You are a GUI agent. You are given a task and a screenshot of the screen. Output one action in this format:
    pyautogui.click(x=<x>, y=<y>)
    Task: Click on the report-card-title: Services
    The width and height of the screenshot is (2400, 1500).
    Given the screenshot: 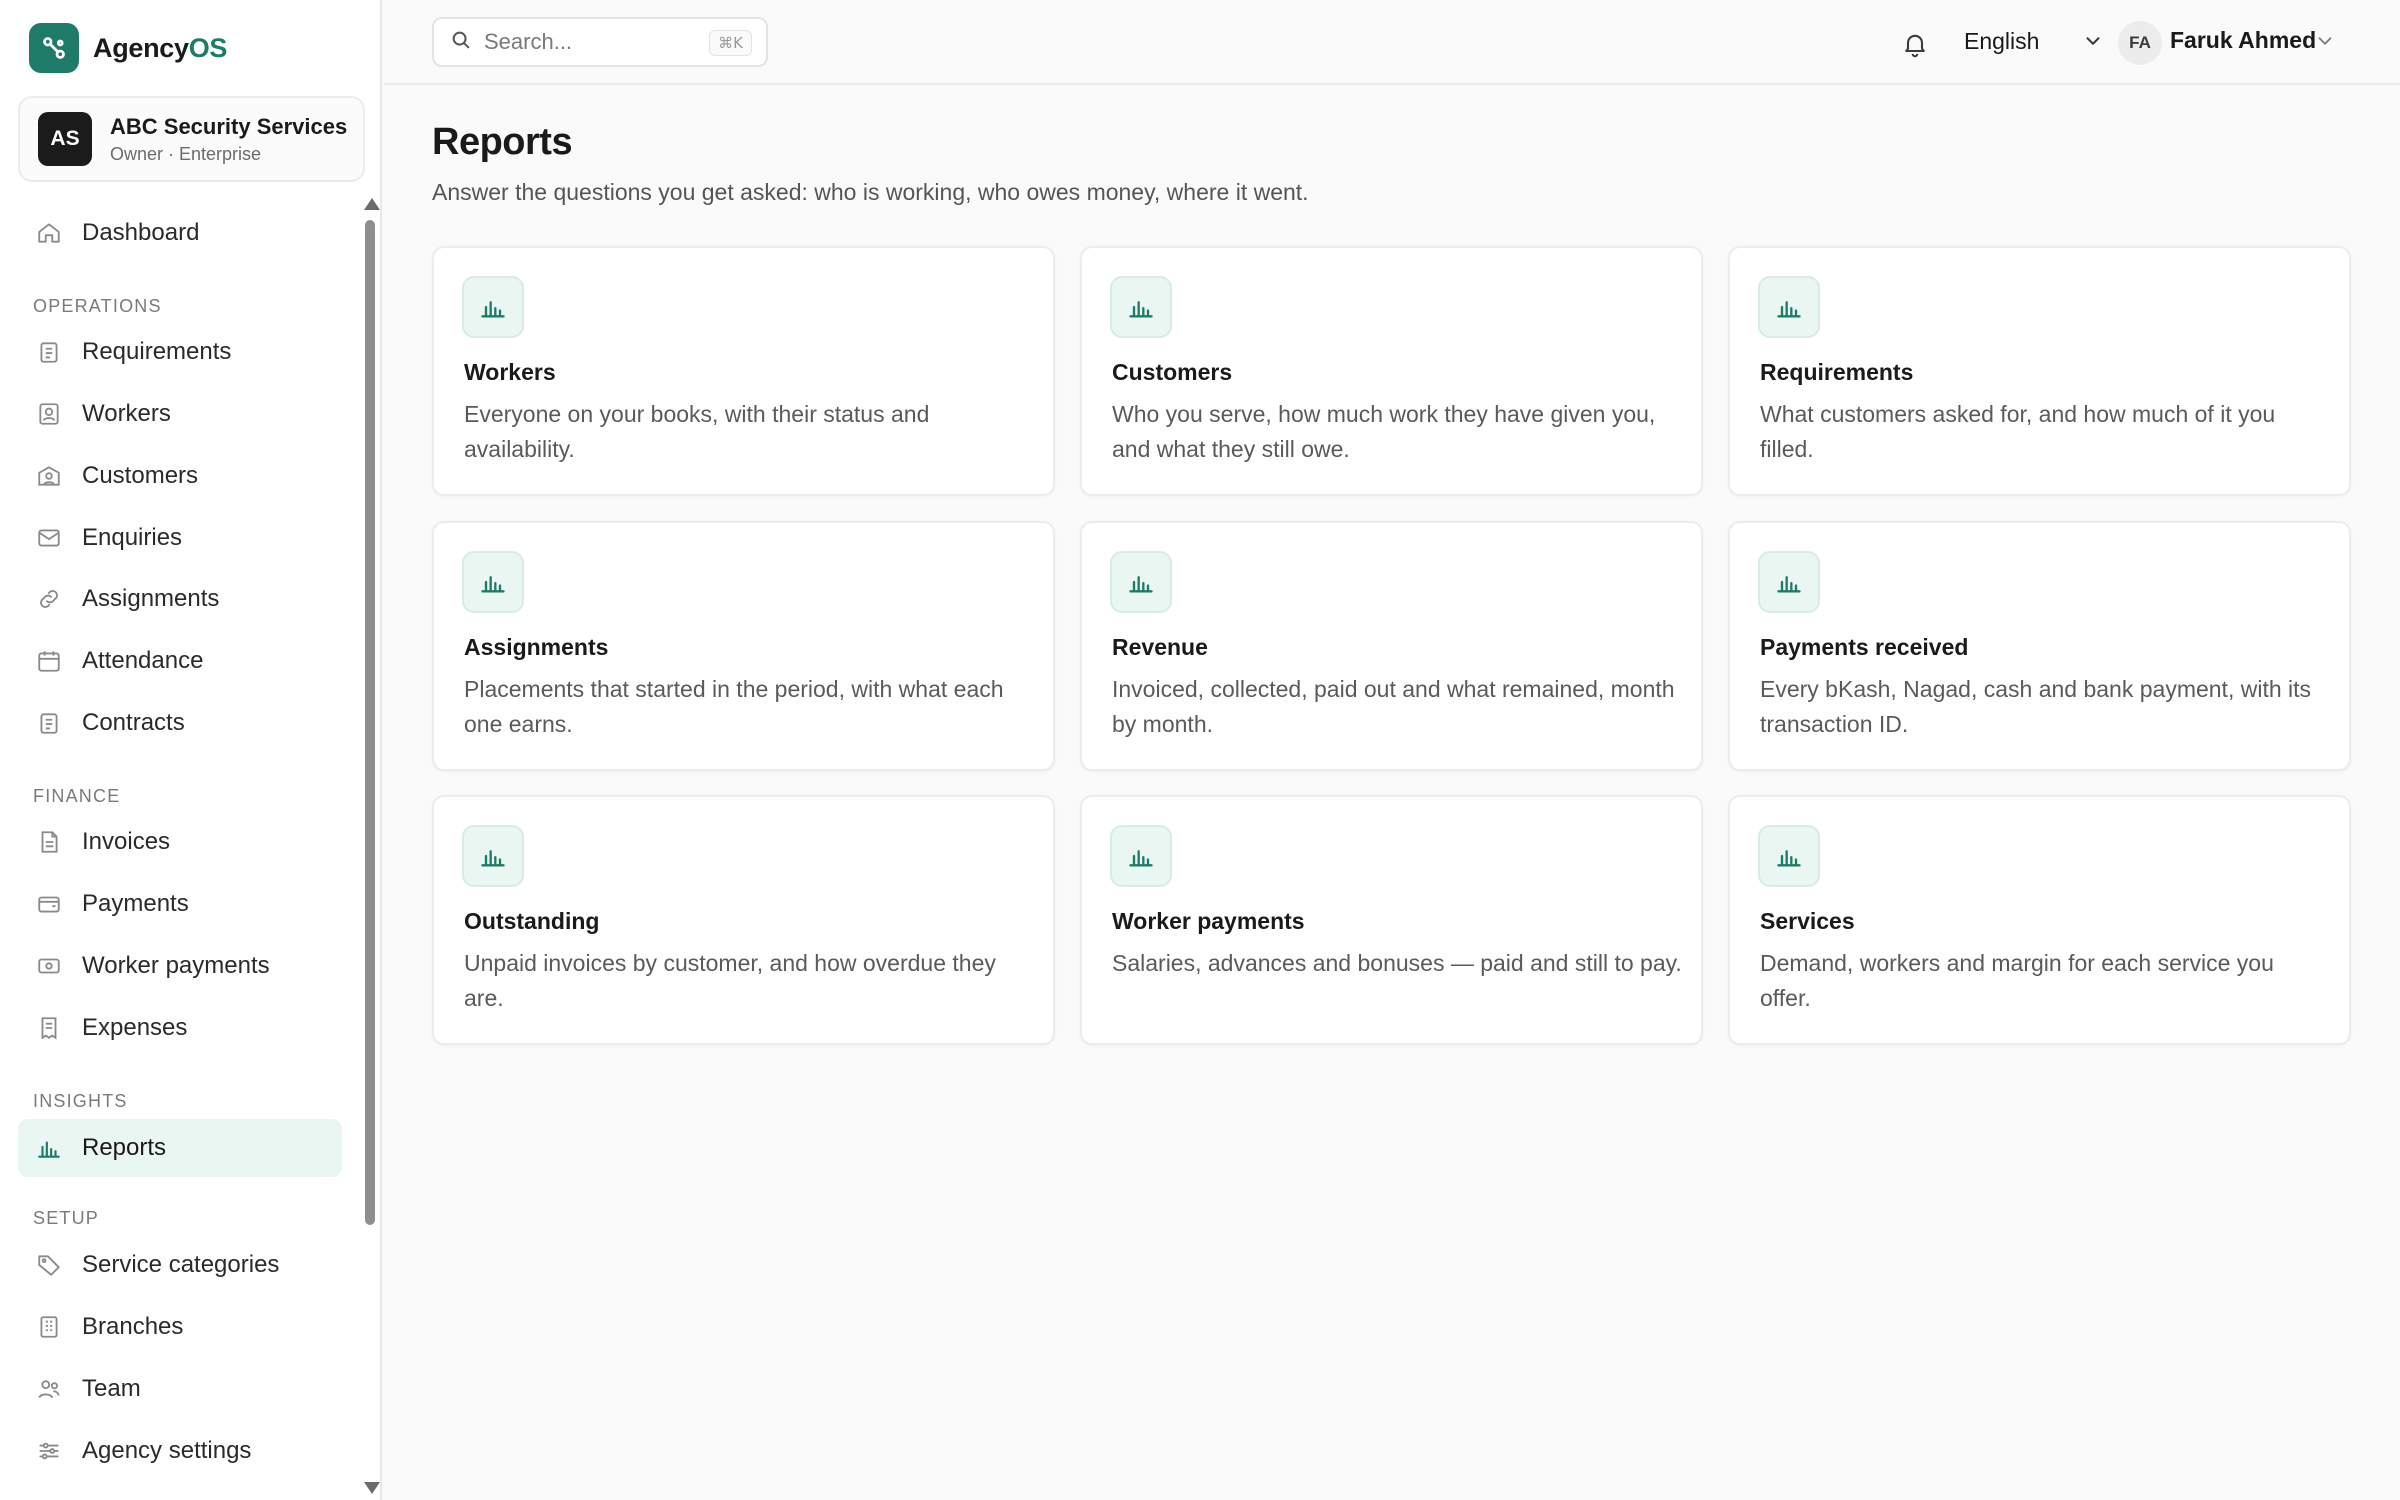 What is the action you would take?
    pyautogui.click(x=1807, y=921)
    